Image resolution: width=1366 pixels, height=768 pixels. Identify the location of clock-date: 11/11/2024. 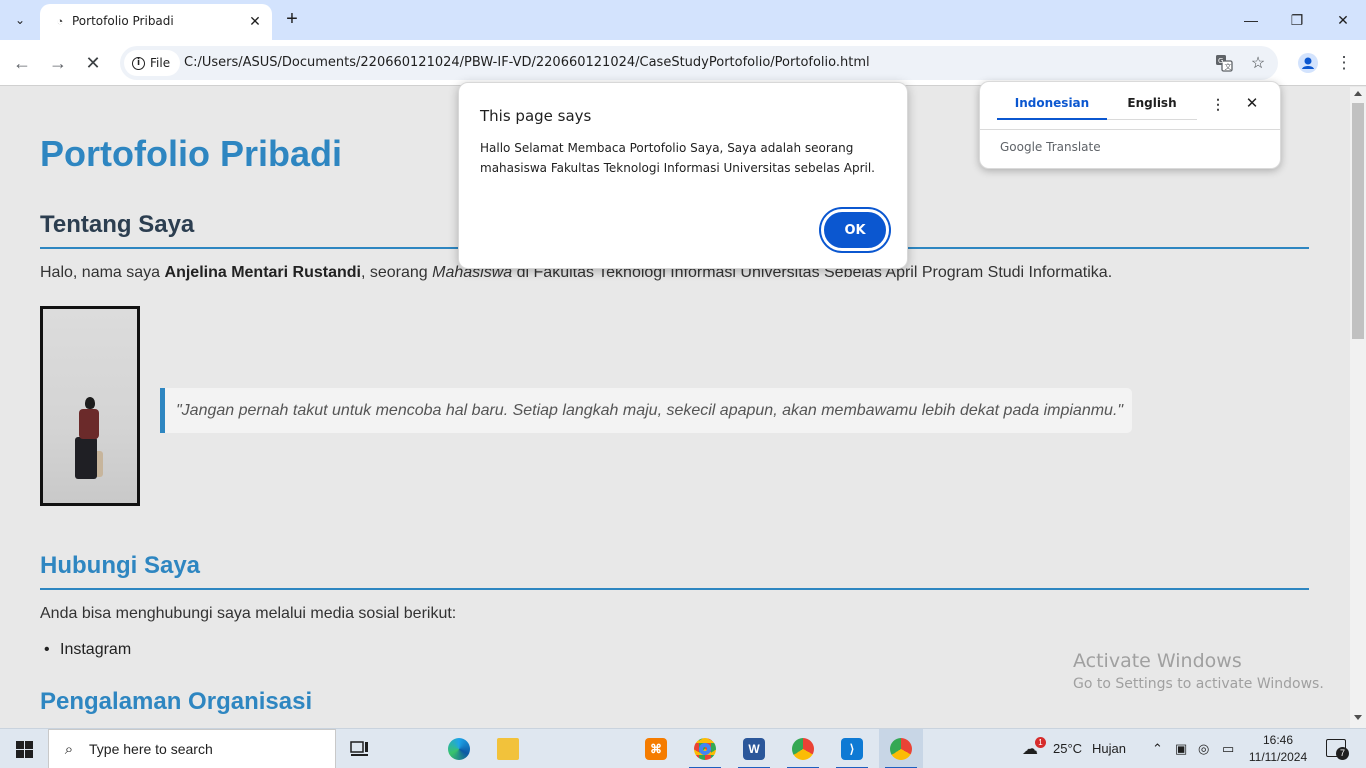
(1278, 757).